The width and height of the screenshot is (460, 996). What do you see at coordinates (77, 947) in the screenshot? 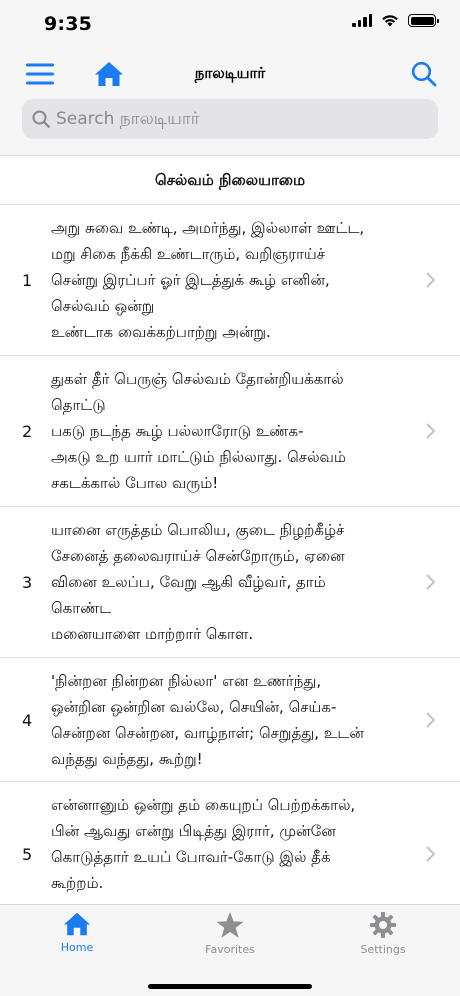
I see `tab-label: Home` at bounding box center [77, 947].